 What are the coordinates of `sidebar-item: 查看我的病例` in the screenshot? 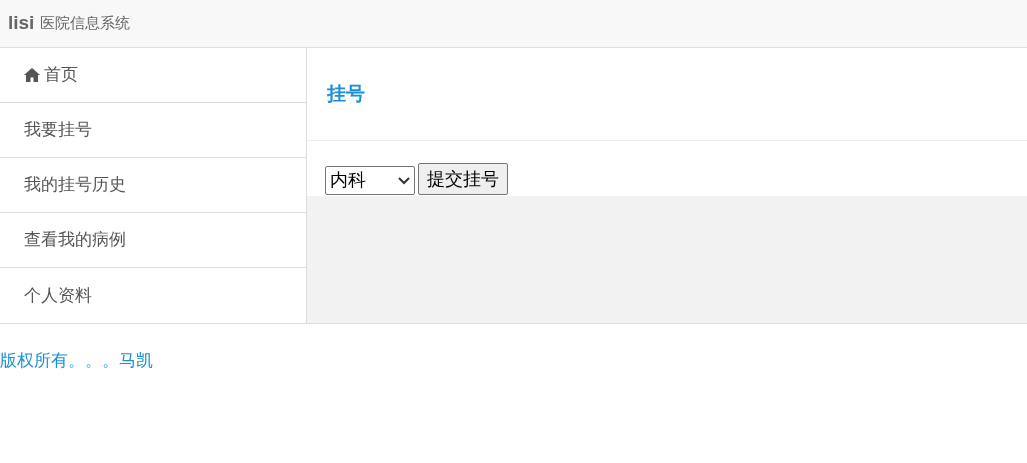 It's located at (153, 240).